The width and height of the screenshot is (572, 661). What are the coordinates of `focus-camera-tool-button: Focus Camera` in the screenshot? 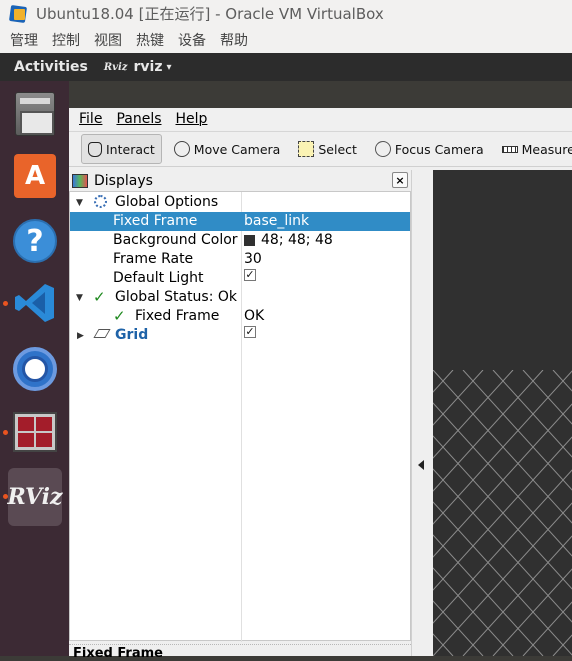 It's located at (429, 149).